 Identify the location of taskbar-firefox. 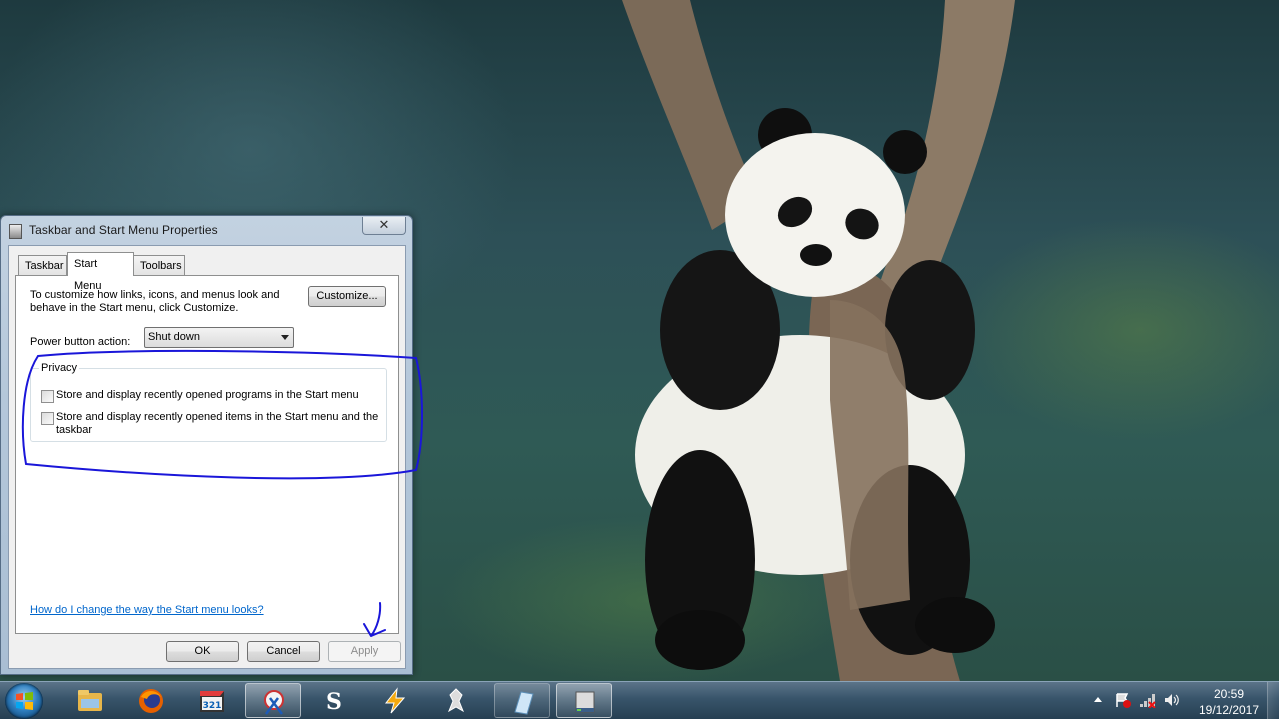
(151, 700).